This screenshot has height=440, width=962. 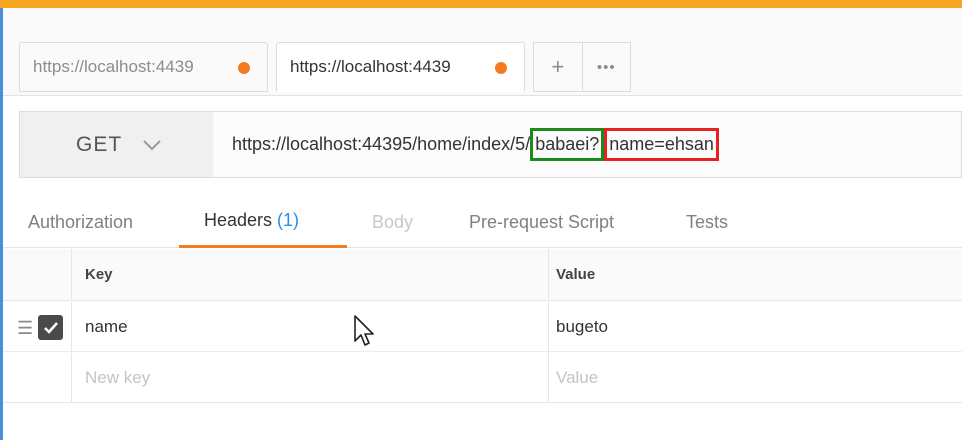 I want to click on table-header-spacer, so click(x=37, y=274).